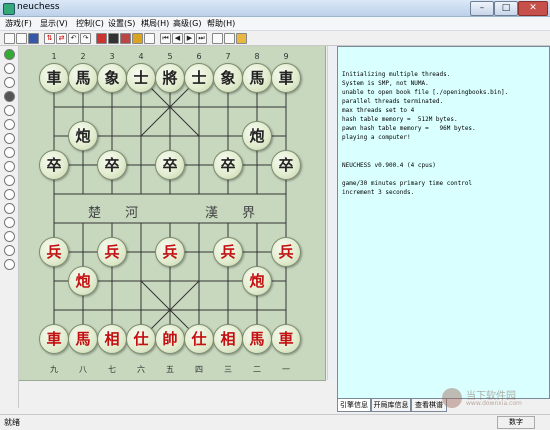 This screenshot has width=550, height=430. I want to click on close-button: ✕, so click(533, 8).